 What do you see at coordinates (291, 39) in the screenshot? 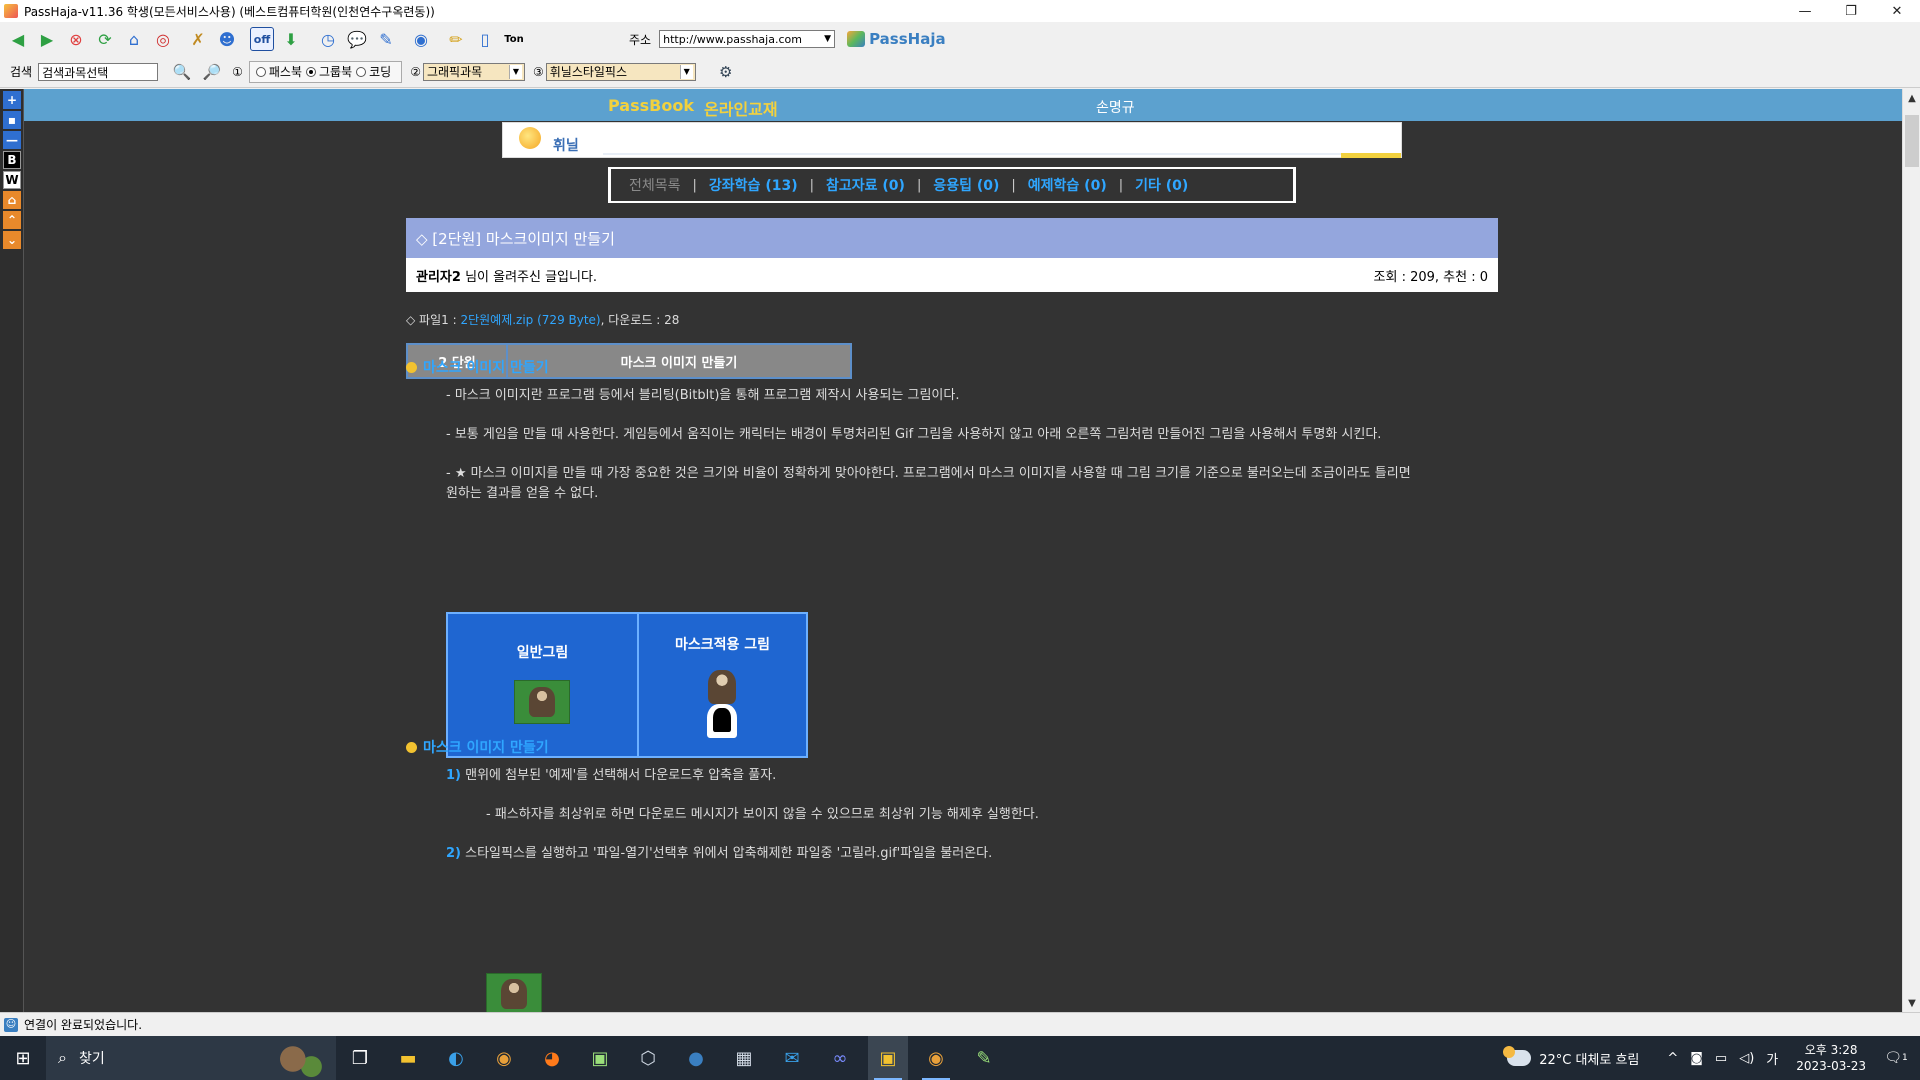
I see `download-icon: ⬇` at bounding box center [291, 39].